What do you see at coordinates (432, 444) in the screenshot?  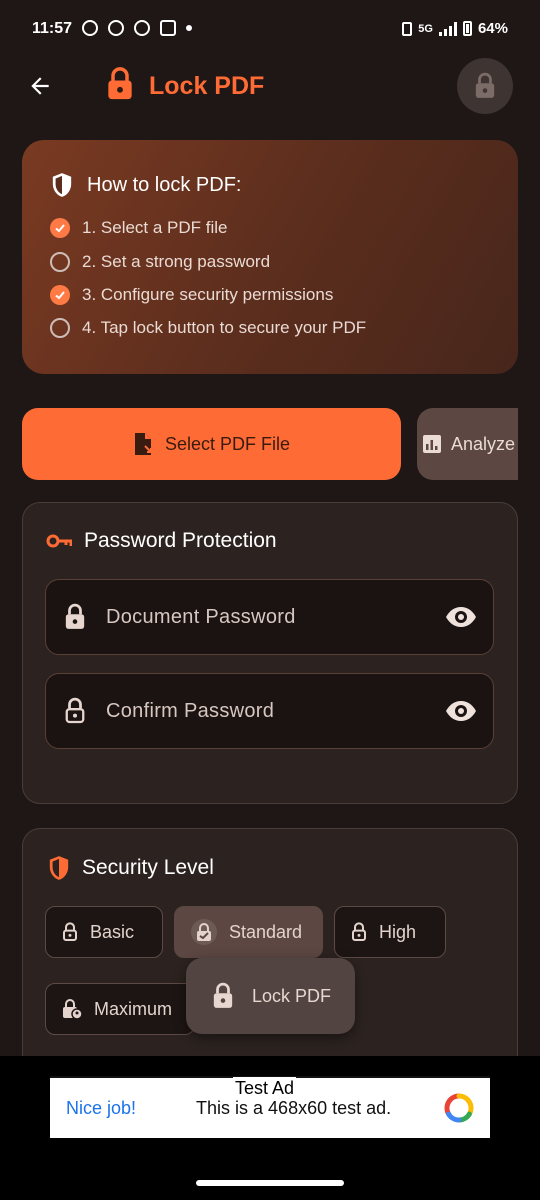 I see `analytics-icon` at bounding box center [432, 444].